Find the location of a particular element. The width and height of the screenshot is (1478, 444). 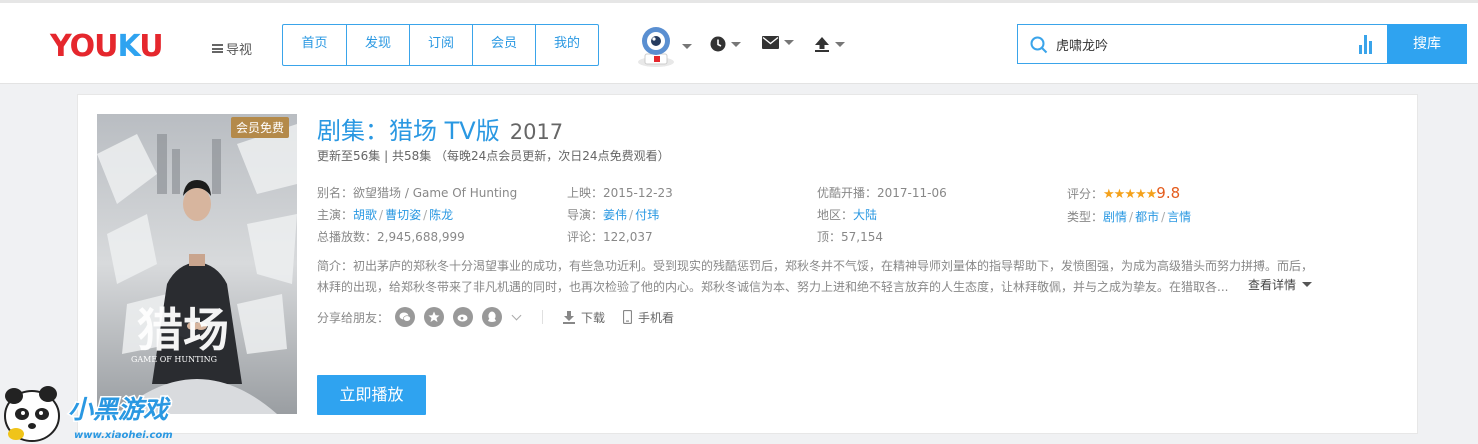

share-row: 分享给朋友： 下载 手机看 is located at coordinates (495, 317).